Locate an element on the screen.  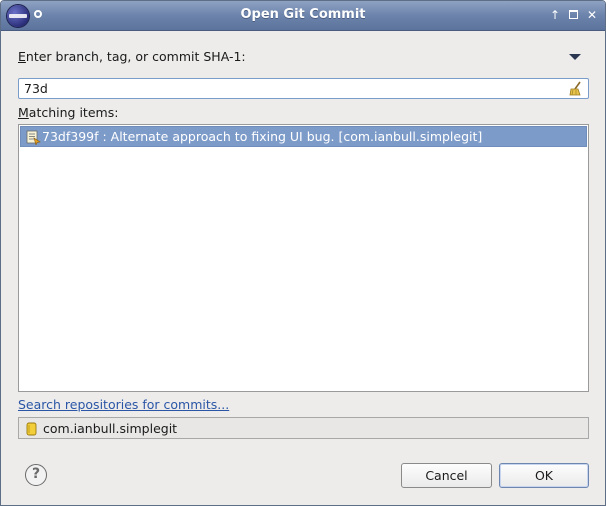
window-title: Open Git Commit is located at coordinates (303, 14).